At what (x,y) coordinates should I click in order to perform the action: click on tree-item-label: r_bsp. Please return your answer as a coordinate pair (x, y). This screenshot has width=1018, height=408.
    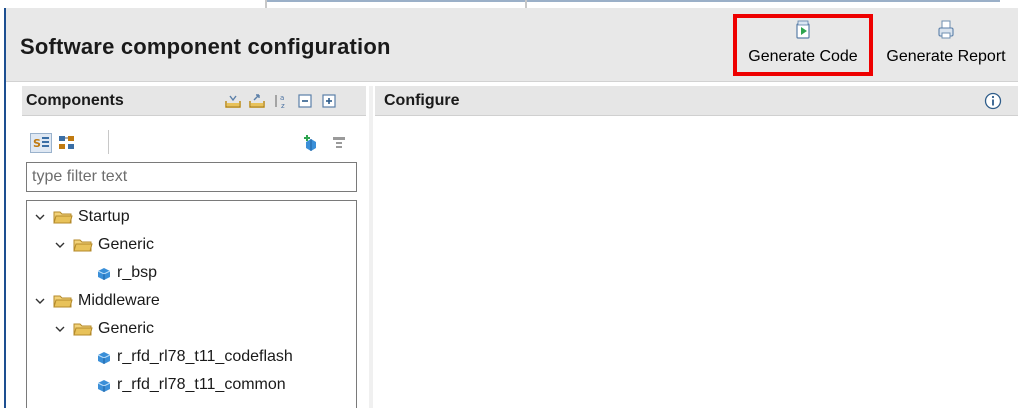
    Looking at the image, I should click on (137, 272).